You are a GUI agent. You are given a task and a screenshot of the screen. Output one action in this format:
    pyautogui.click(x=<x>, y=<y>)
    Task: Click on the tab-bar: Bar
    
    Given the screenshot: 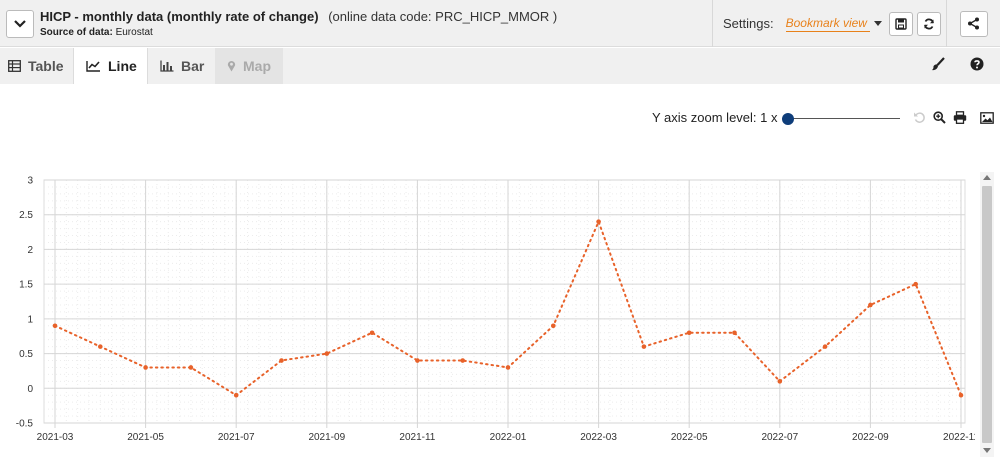 What is the action you would take?
    pyautogui.click(x=181, y=66)
    